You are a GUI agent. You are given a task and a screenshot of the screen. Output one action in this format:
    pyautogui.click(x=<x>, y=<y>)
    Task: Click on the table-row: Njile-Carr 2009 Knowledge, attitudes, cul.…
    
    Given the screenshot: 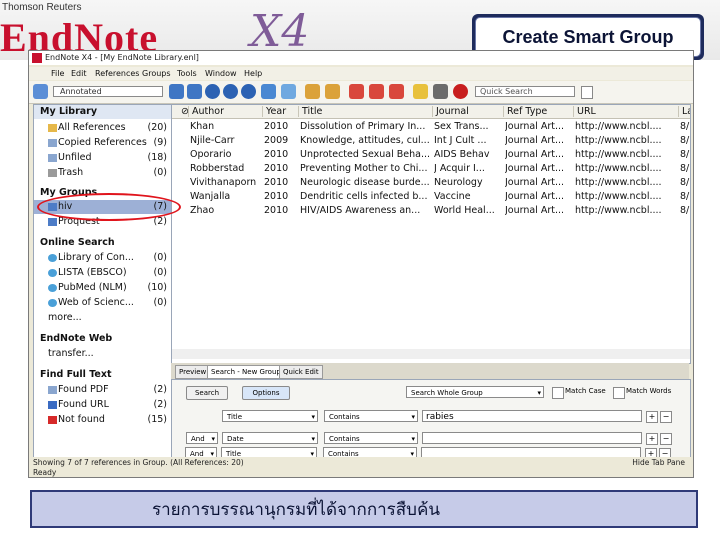 What is the action you would take?
    pyautogui.click(x=431, y=141)
    